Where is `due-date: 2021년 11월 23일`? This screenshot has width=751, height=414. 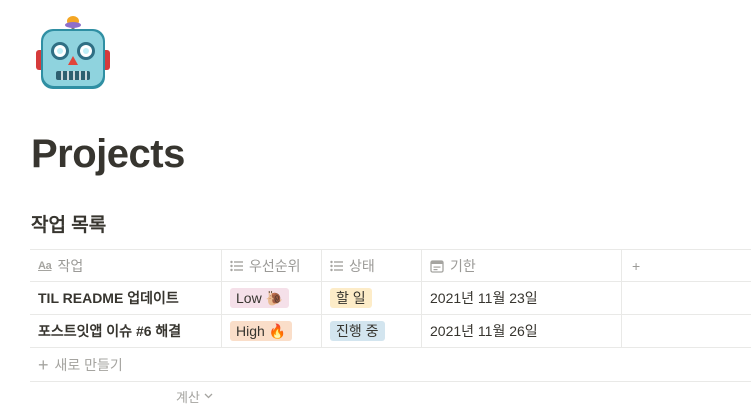
due-date: 2021년 11월 23일 is located at coordinates (484, 298).